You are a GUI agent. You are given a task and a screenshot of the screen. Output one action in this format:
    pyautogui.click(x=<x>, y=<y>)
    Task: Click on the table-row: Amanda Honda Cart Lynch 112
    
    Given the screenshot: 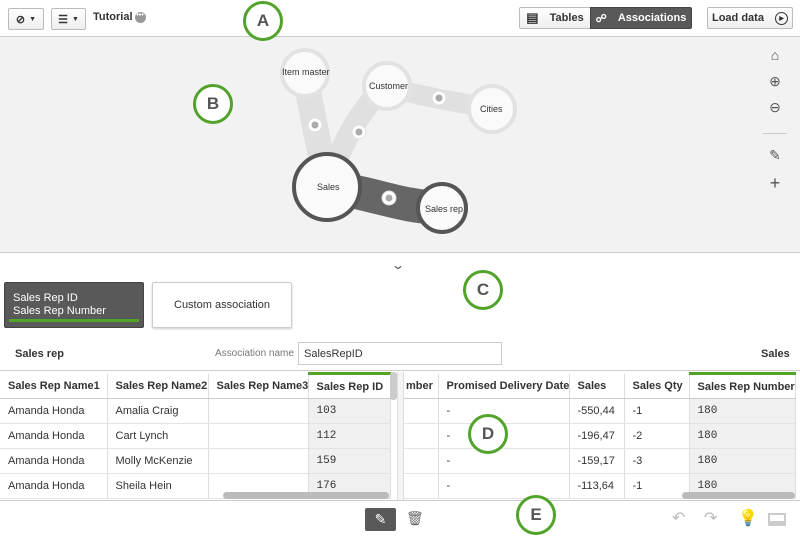 What is the action you would take?
    pyautogui.click(x=195, y=436)
    